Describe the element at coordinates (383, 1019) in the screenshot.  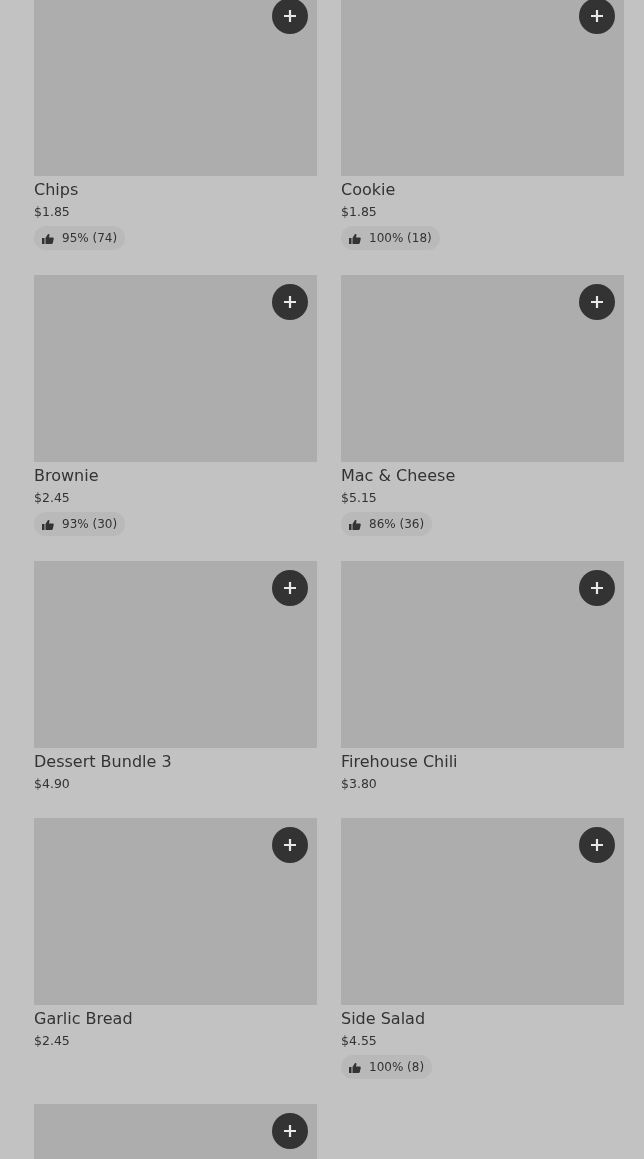
I see `item-name: Side Salad` at that location.